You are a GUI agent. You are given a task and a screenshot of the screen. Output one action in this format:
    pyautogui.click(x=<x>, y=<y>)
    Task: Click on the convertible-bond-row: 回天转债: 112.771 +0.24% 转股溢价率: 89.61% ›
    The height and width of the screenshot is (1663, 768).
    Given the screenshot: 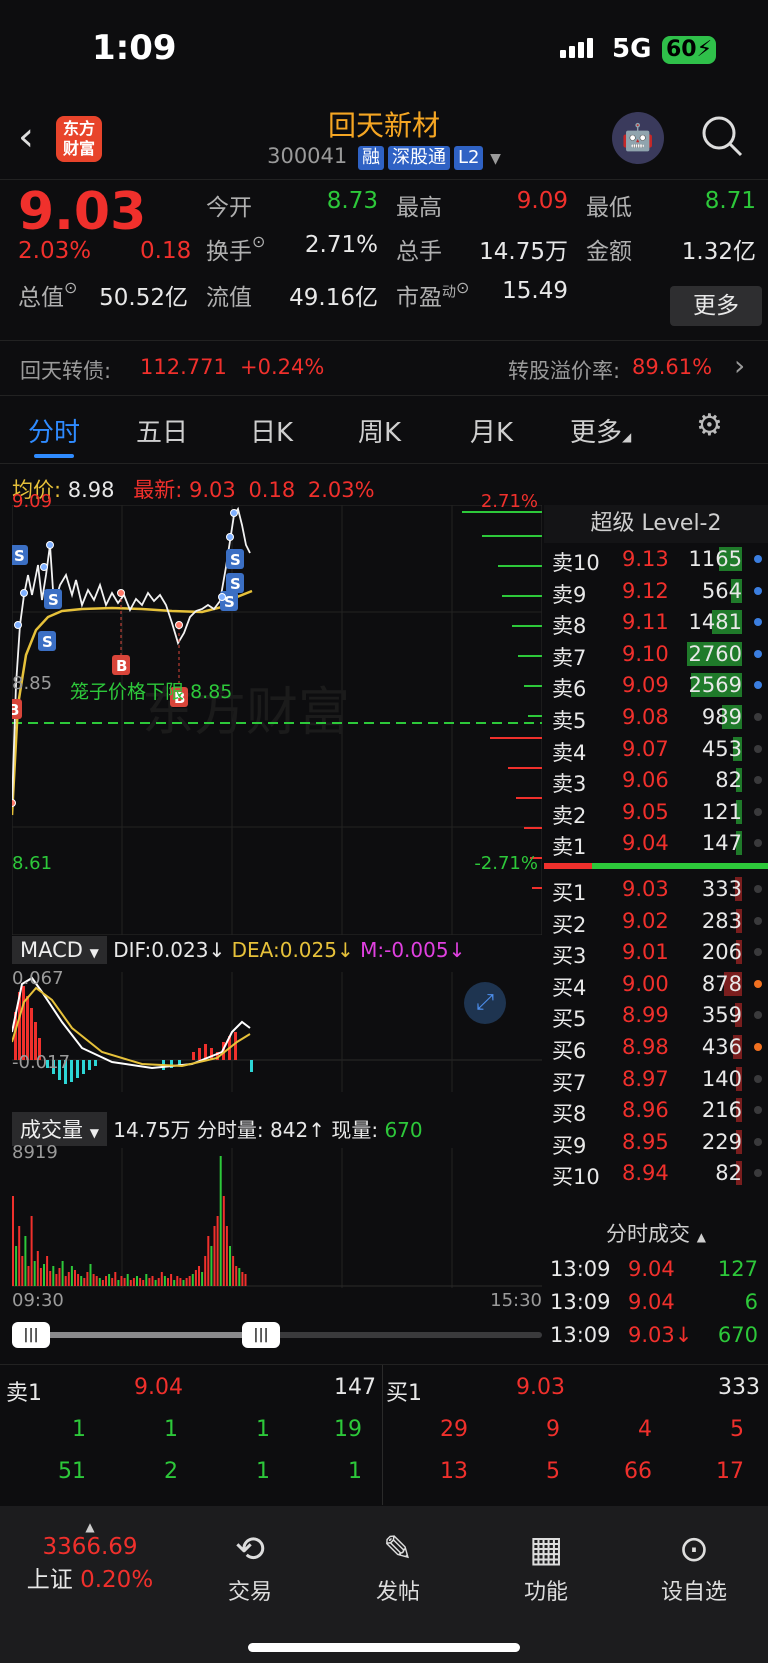 What is the action you would take?
    pyautogui.click(x=384, y=368)
    